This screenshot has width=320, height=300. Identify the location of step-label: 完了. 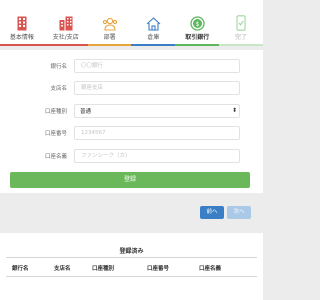
(241, 37).